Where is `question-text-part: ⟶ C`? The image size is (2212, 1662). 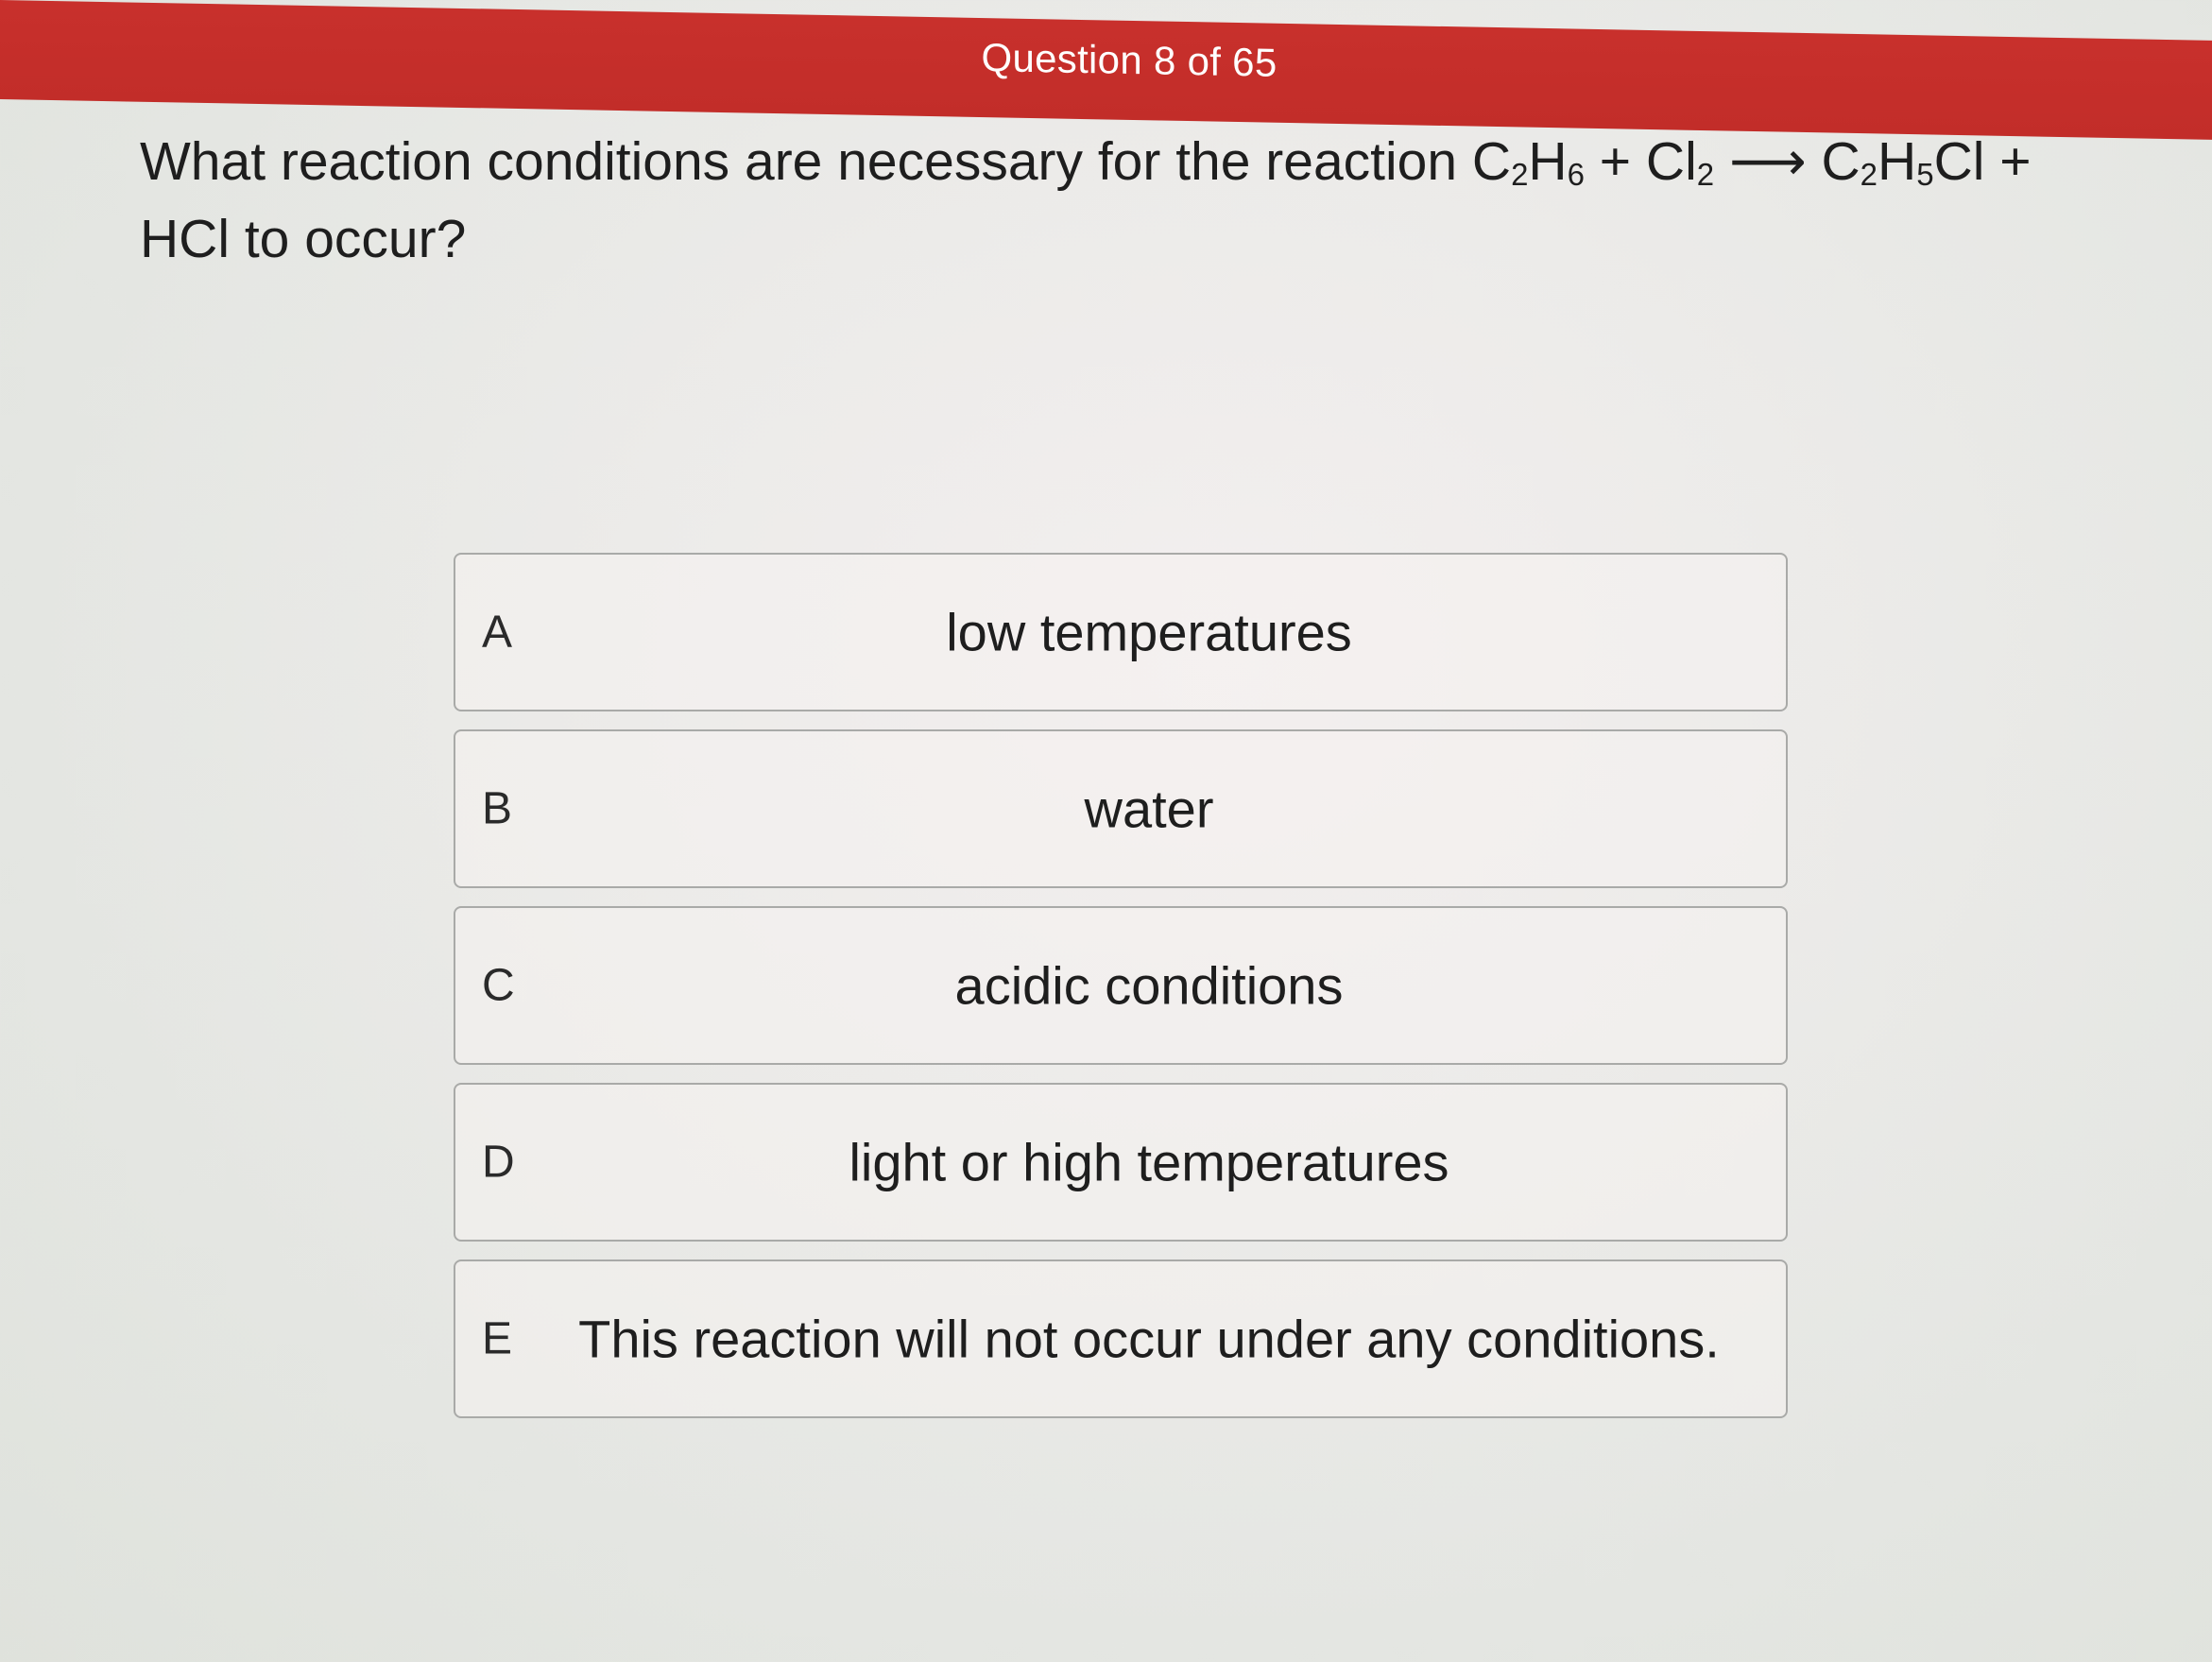 question-text-part: ⟶ C is located at coordinates (1787, 162).